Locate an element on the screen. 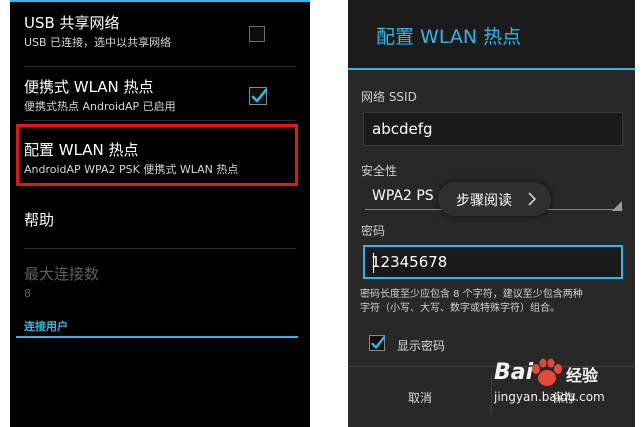 The image size is (643, 427). step-reading-tooltip: 步骤阅读 is located at coordinates (494, 199).